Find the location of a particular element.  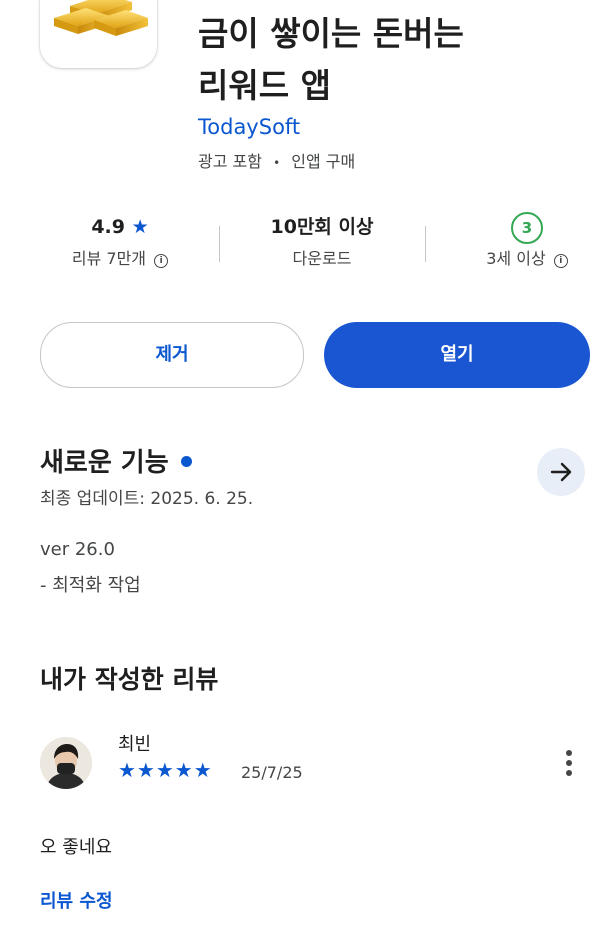

age-badge-row: 3 is located at coordinates (518, 228).